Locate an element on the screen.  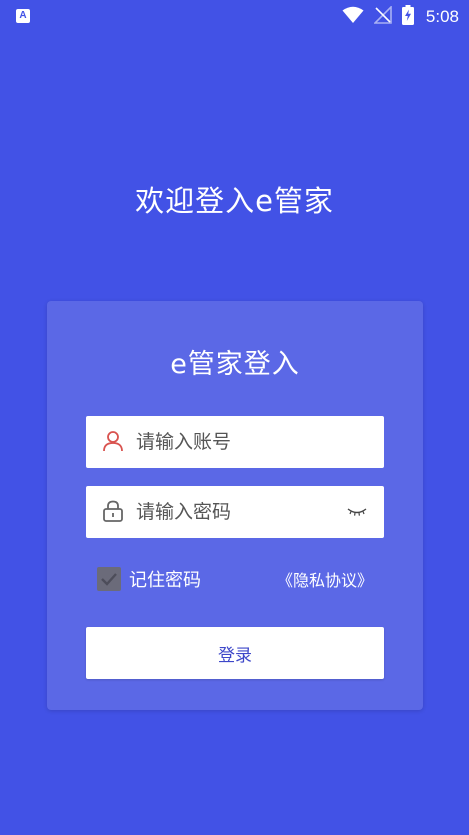
remember-password-row: 记住密码 is located at coordinates (149, 579).